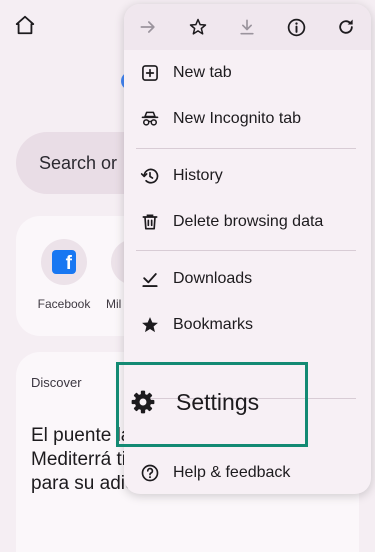  I want to click on incognito-icon, so click(150, 118).